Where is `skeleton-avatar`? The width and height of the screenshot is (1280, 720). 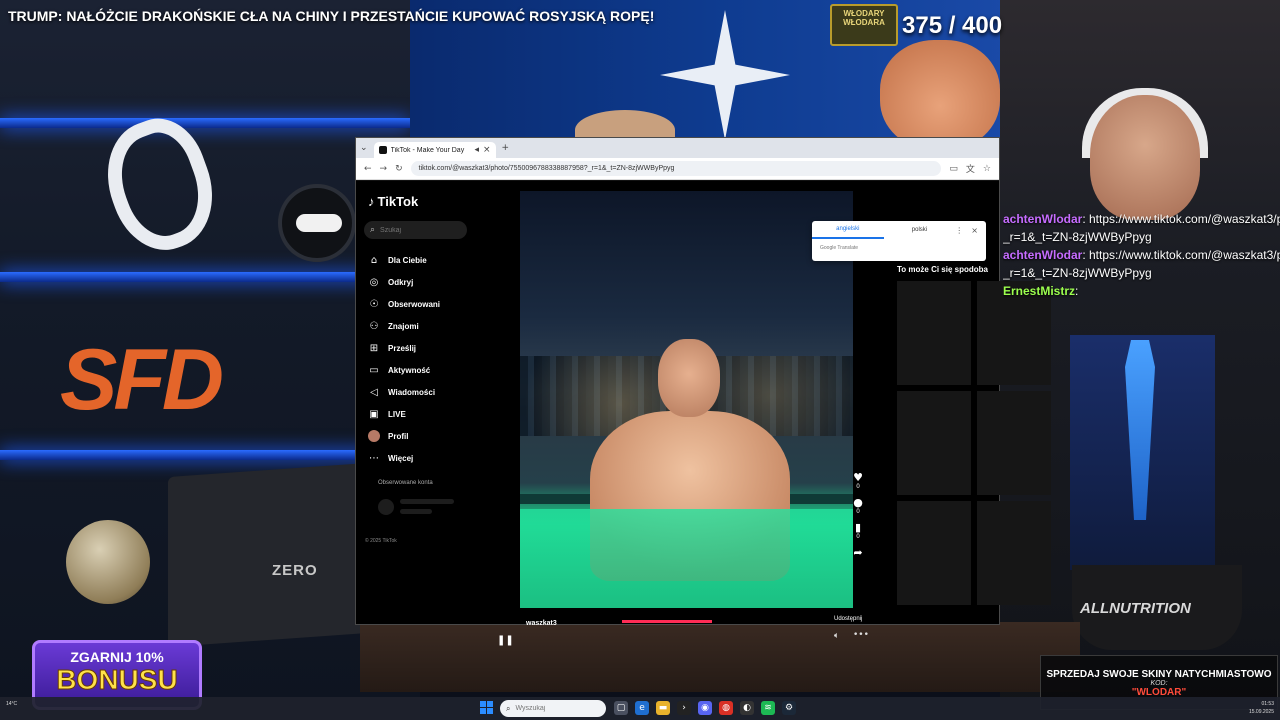
skeleton-avatar is located at coordinates (386, 507).